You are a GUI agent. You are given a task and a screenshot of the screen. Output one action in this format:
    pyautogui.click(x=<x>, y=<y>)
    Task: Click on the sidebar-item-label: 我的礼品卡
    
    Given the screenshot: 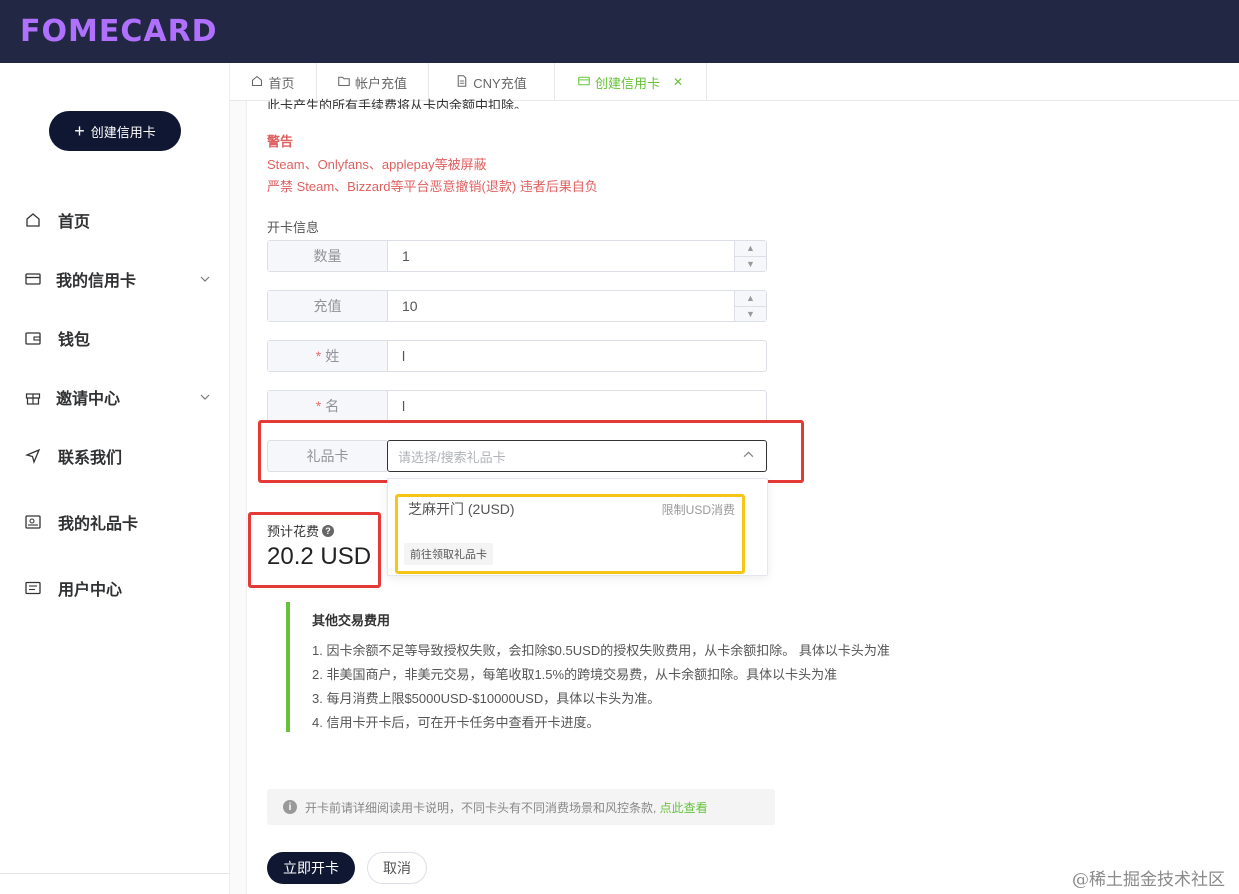 What is the action you would take?
    pyautogui.click(x=98, y=524)
    